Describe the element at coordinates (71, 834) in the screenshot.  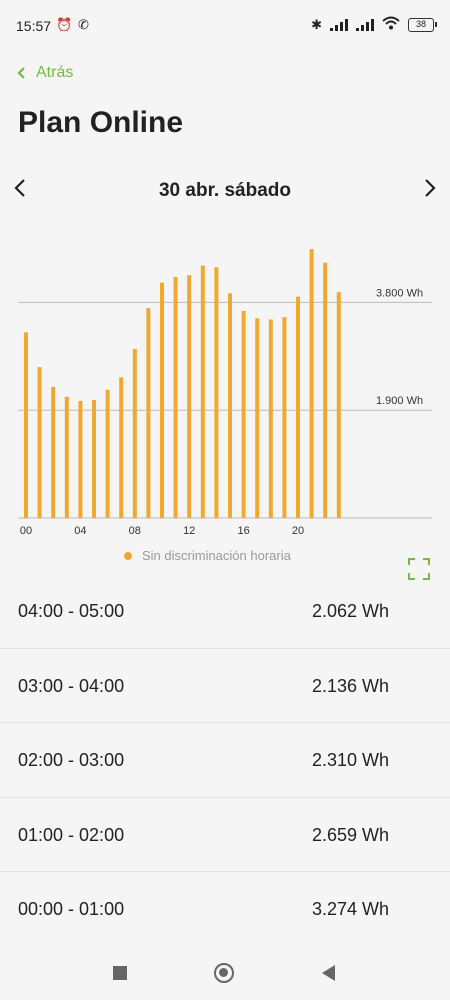
I see `hour-range: 01:00 - 02:00` at that location.